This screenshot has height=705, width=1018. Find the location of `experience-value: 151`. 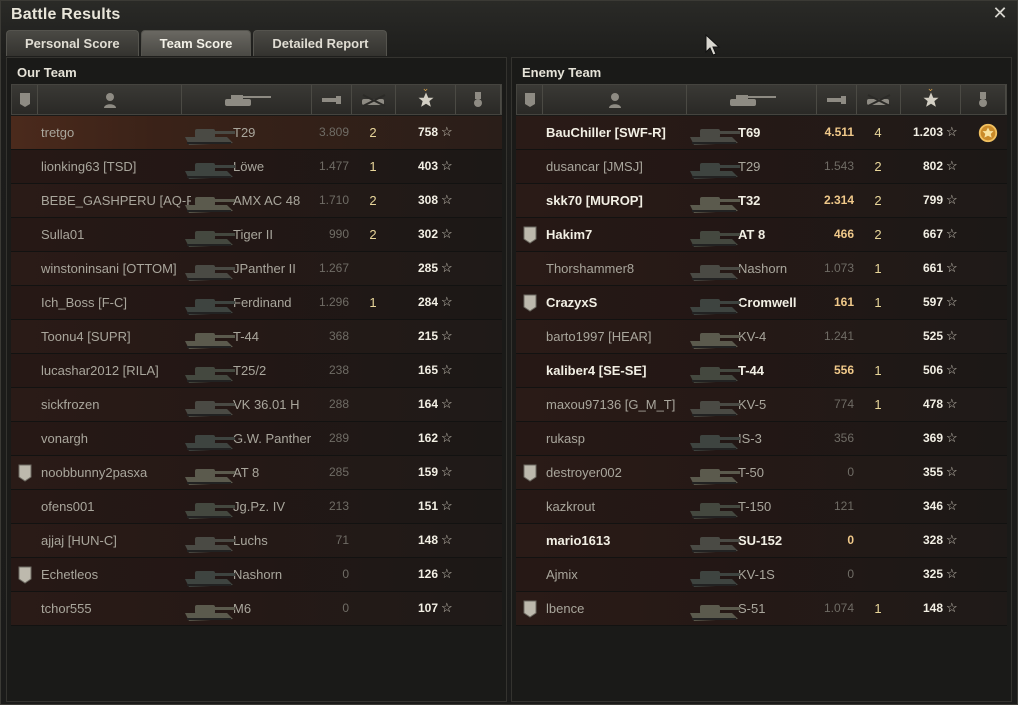

experience-value: 151 is located at coordinates (427, 506).